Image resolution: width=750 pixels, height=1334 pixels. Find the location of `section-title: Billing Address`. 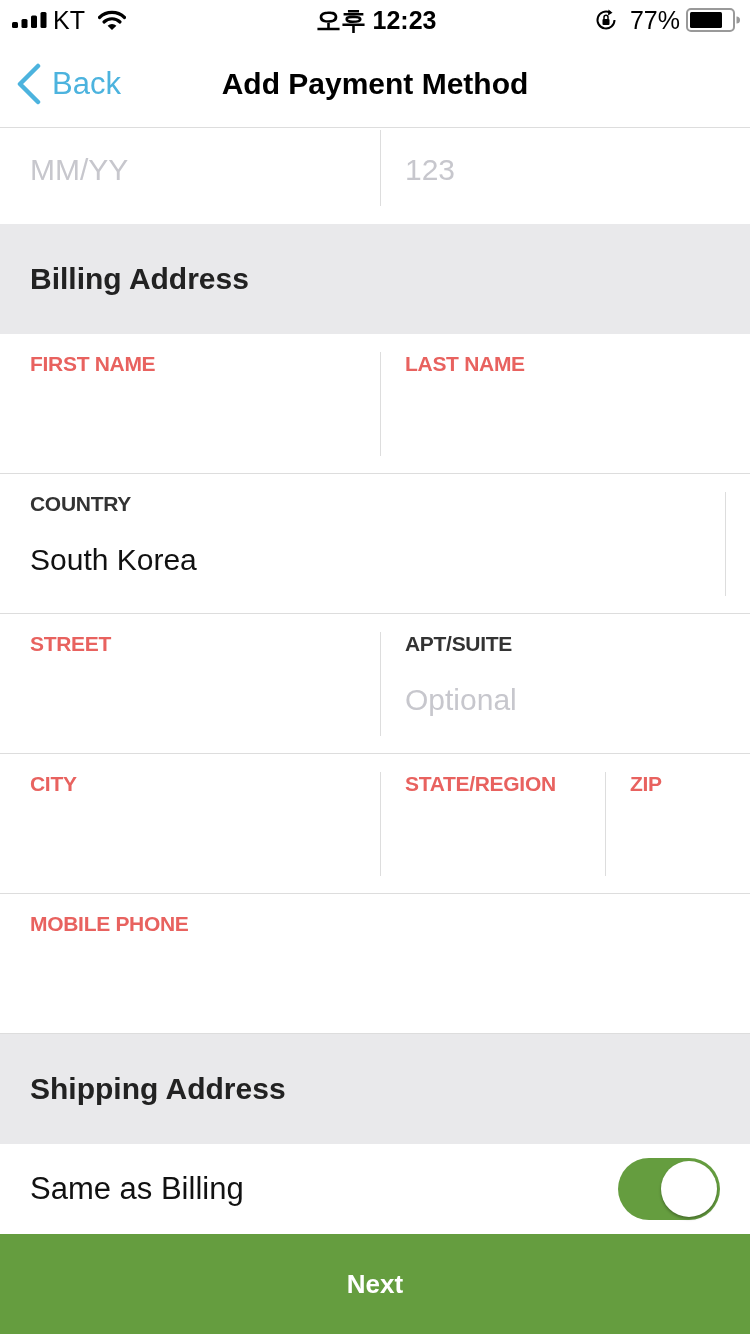

section-title: Billing Address is located at coordinates (139, 279).